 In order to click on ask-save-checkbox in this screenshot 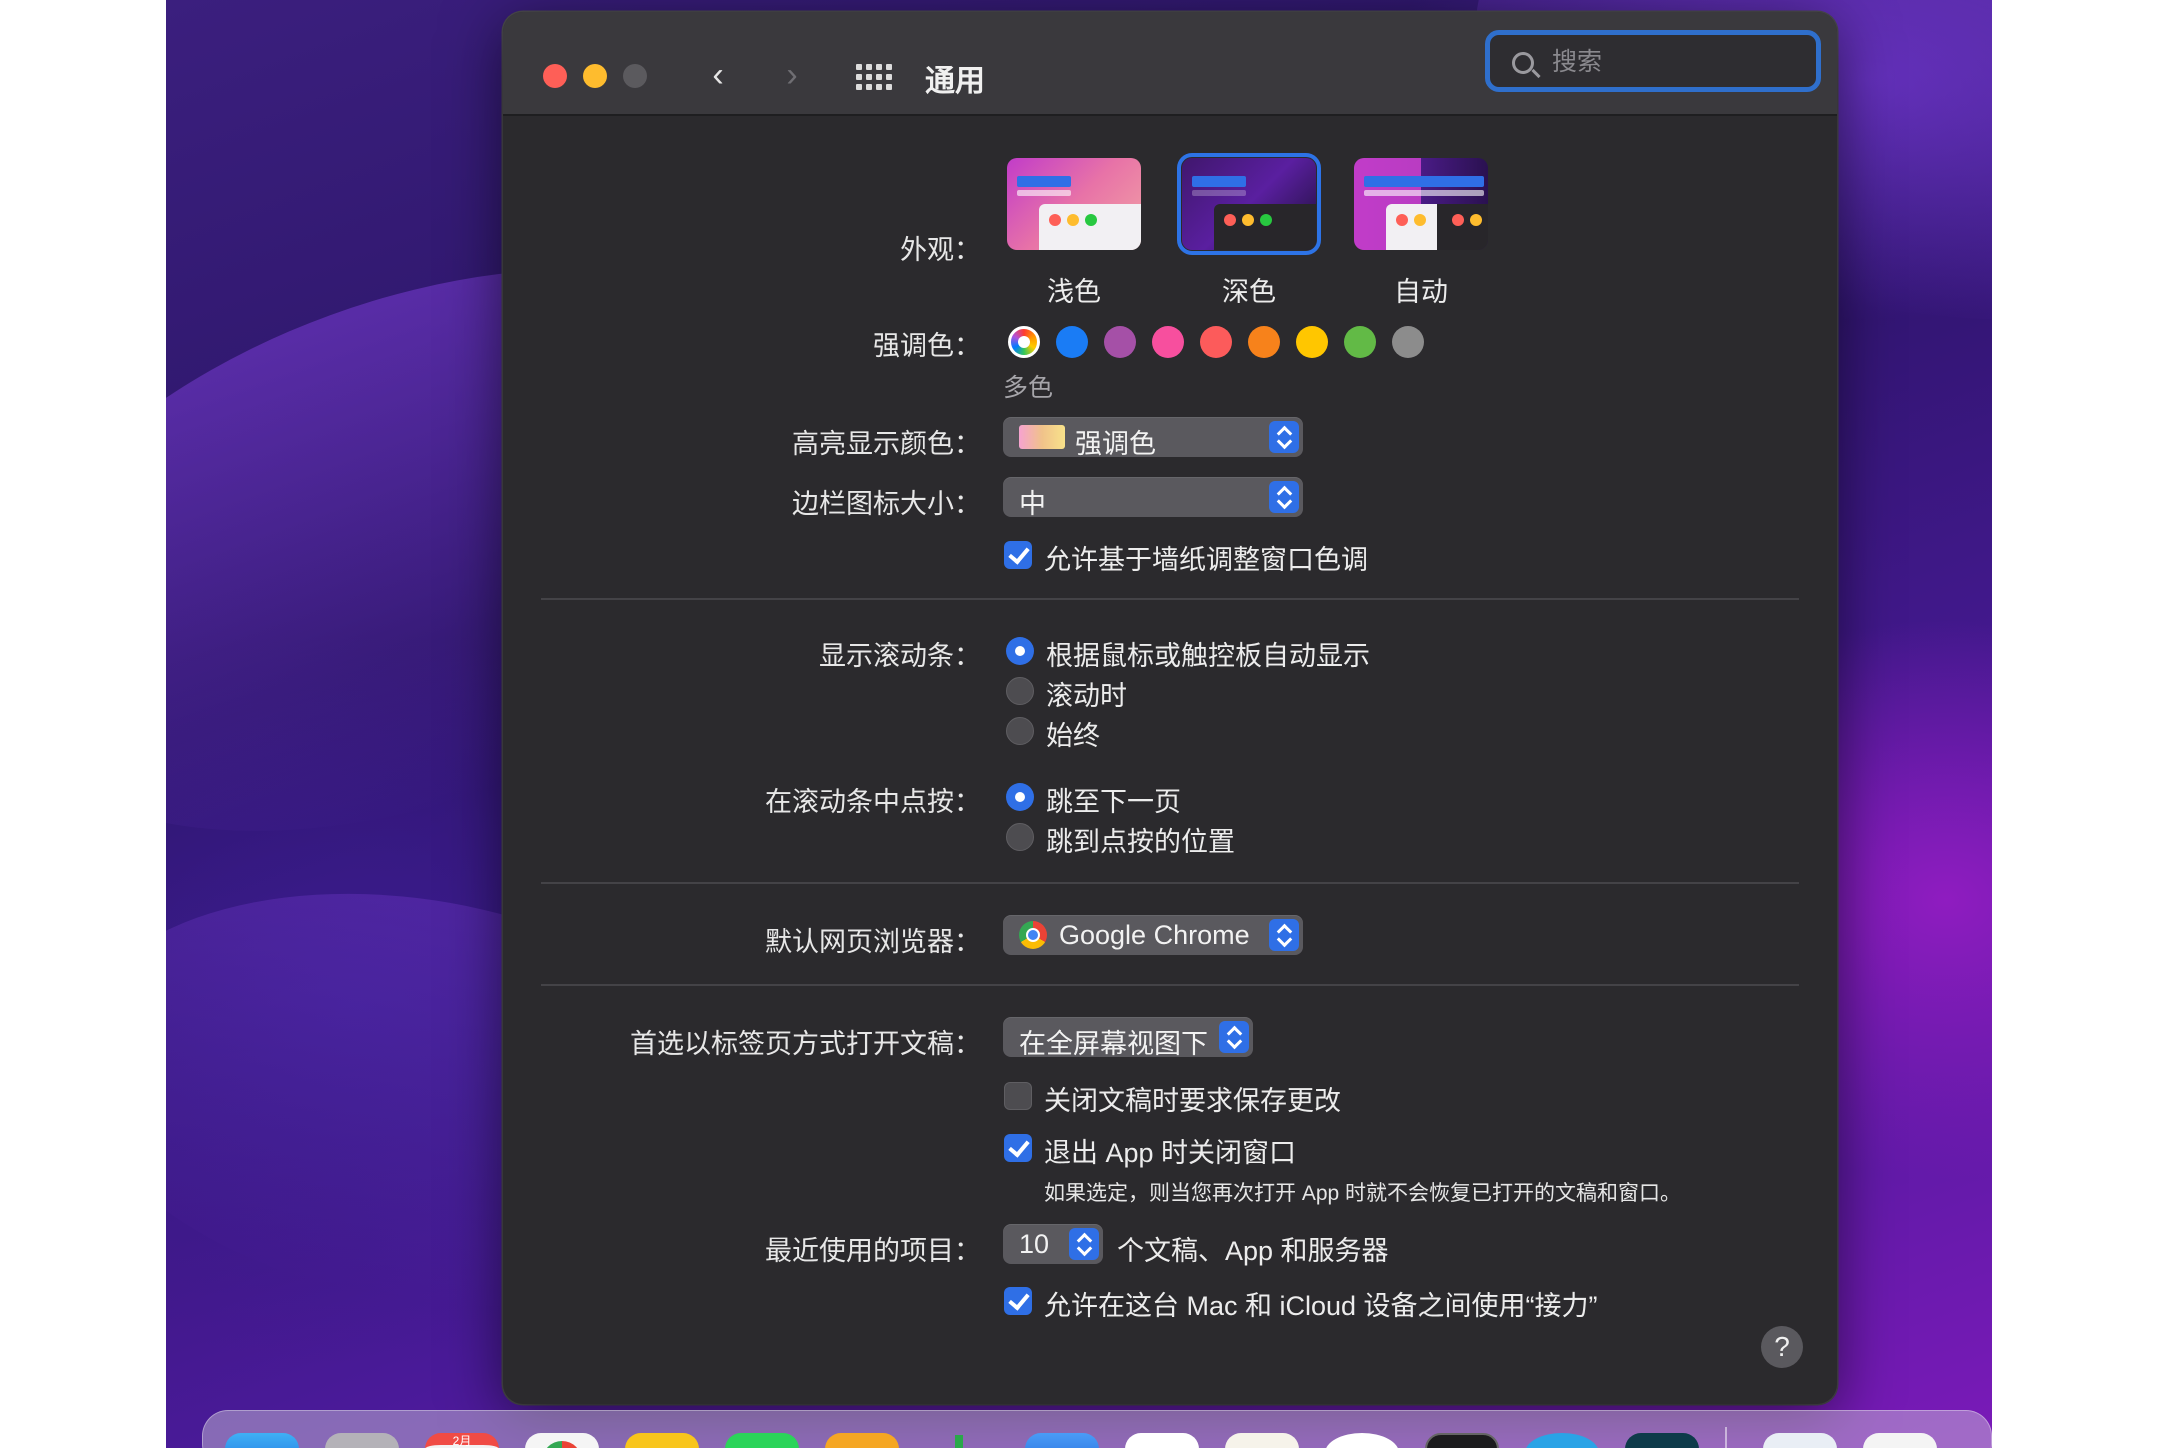, I will do `click(1018, 1096)`.